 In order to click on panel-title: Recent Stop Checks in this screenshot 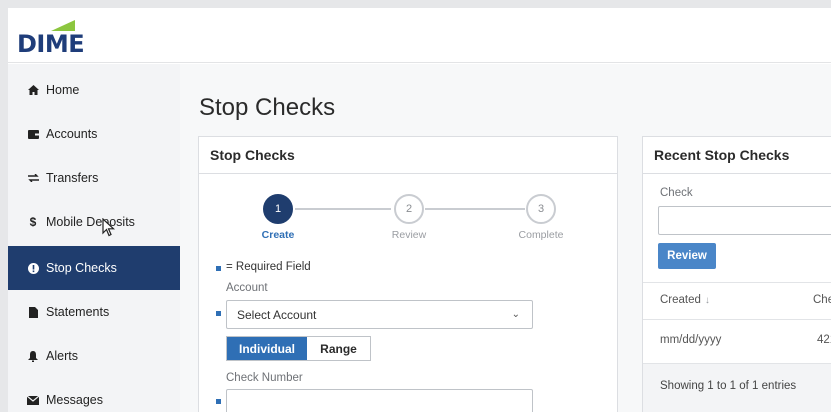, I will do `click(737, 155)`.